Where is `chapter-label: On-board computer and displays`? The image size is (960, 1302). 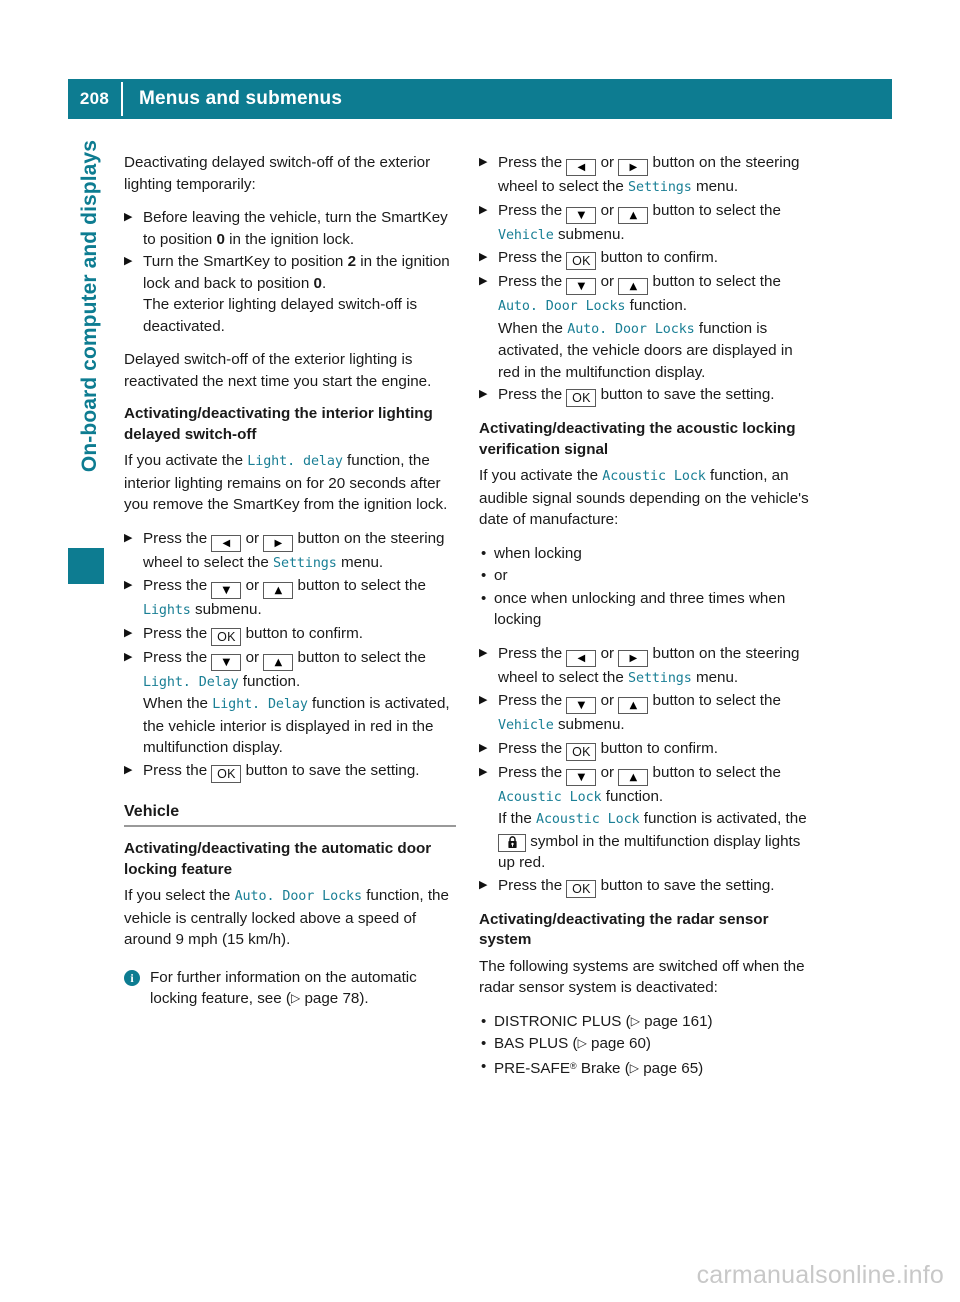 chapter-label: On-board computer and displays is located at coordinates (89, 306).